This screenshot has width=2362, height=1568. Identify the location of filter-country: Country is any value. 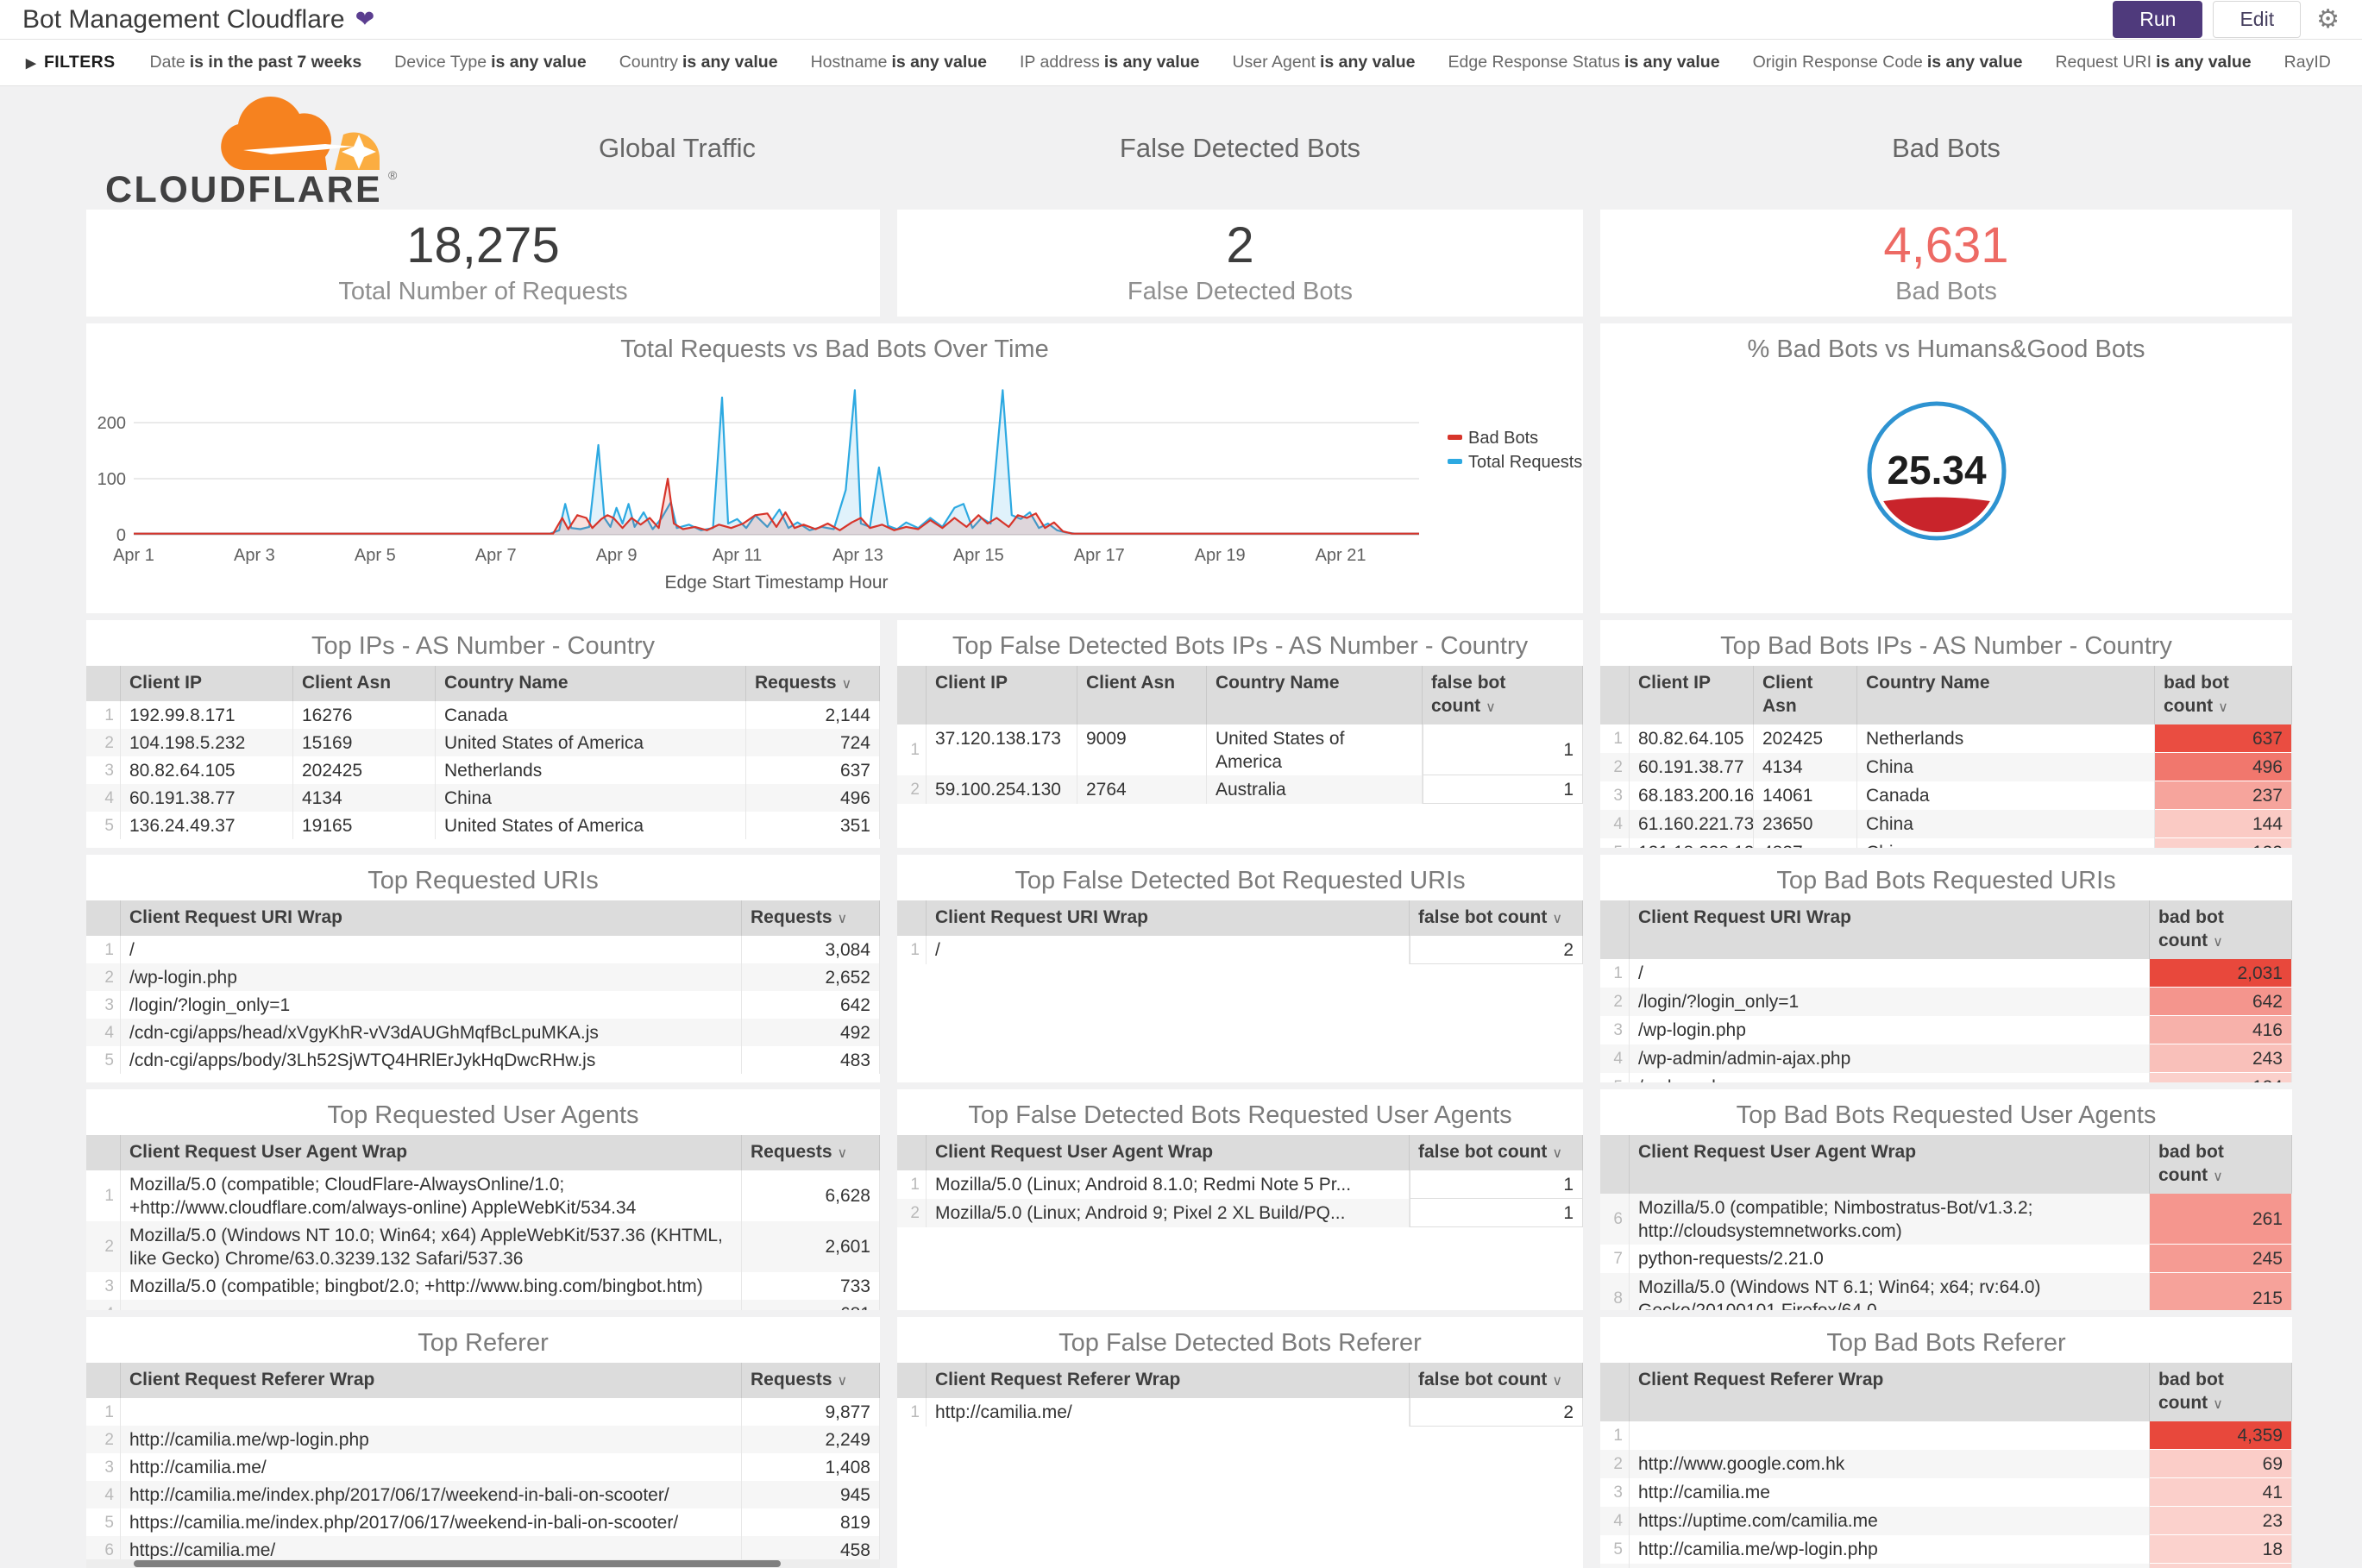
(698, 62).